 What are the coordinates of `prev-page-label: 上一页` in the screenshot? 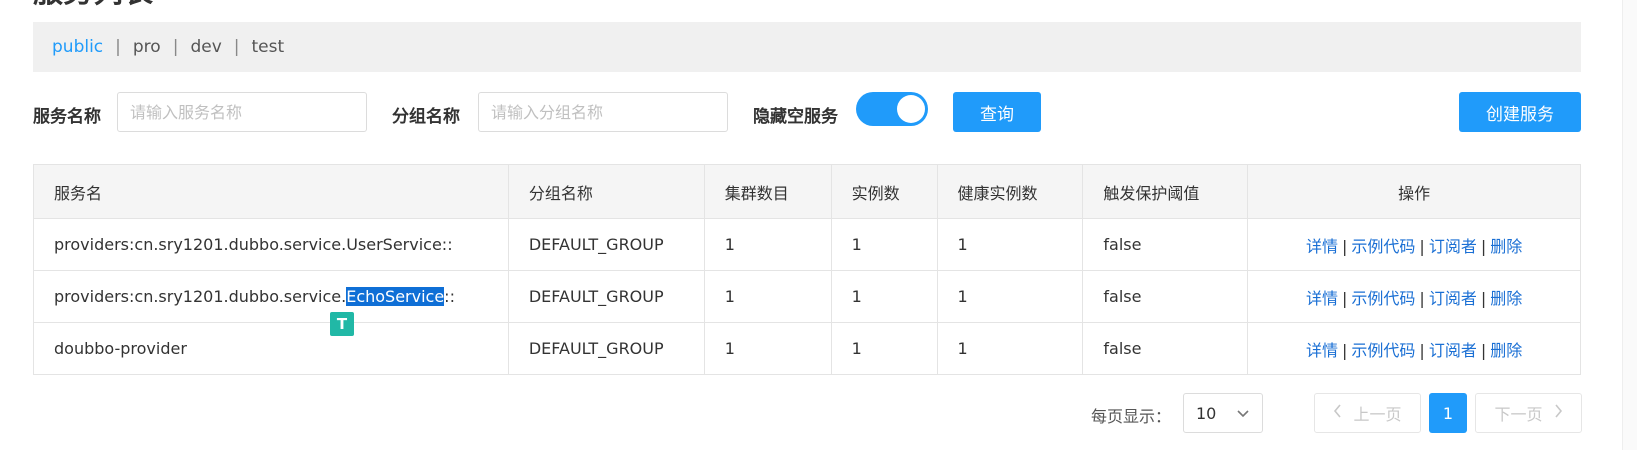 It's located at (1377, 414).